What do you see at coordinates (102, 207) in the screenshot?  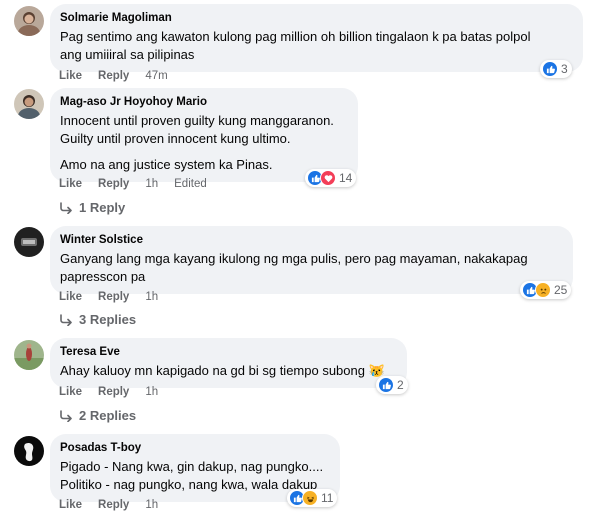 I see `replies-count-label: 1 Reply` at bounding box center [102, 207].